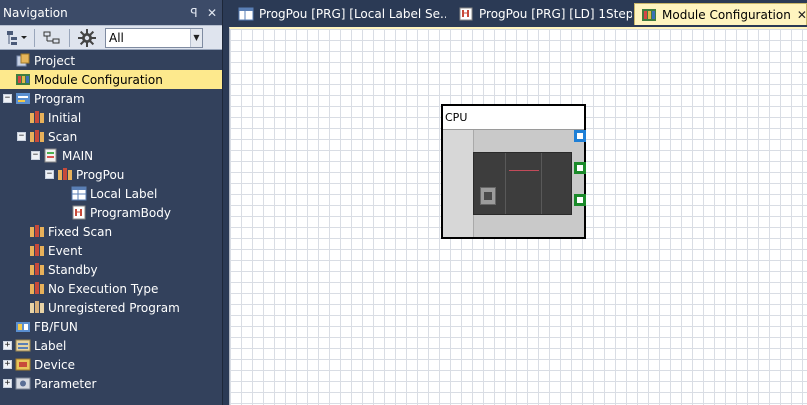 This screenshot has height=405, width=807. Describe the element at coordinates (111, 155) in the screenshot. I see `tree-item-main: − MAIN` at that location.